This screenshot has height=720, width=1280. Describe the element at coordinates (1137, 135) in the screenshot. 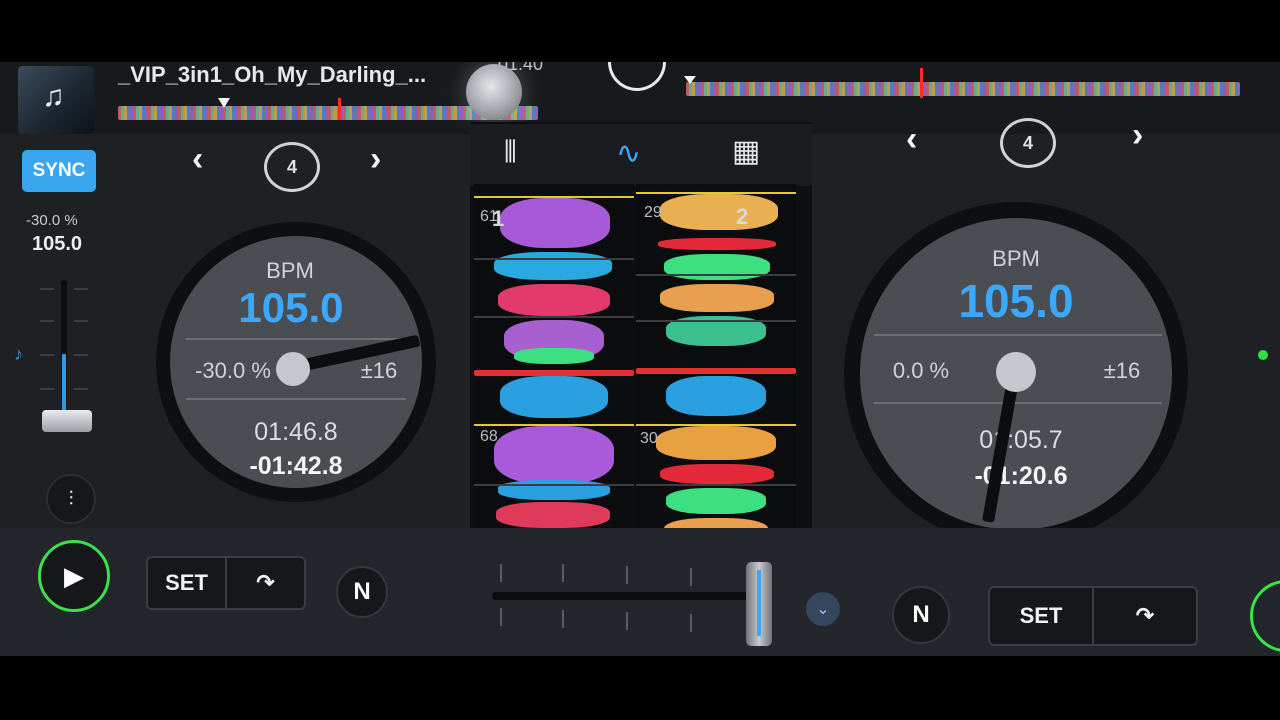

I see `deck2-next-button: ›` at that location.